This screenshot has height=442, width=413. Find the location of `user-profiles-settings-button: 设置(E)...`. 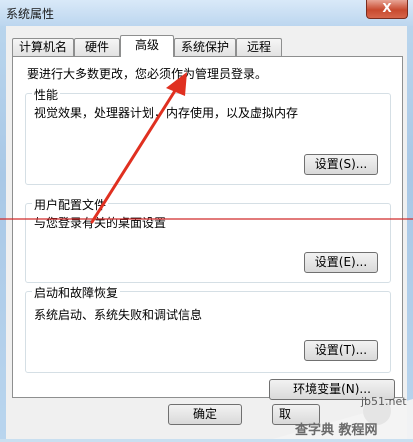

user-profiles-settings-button: 设置(E)... is located at coordinates (341, 262).